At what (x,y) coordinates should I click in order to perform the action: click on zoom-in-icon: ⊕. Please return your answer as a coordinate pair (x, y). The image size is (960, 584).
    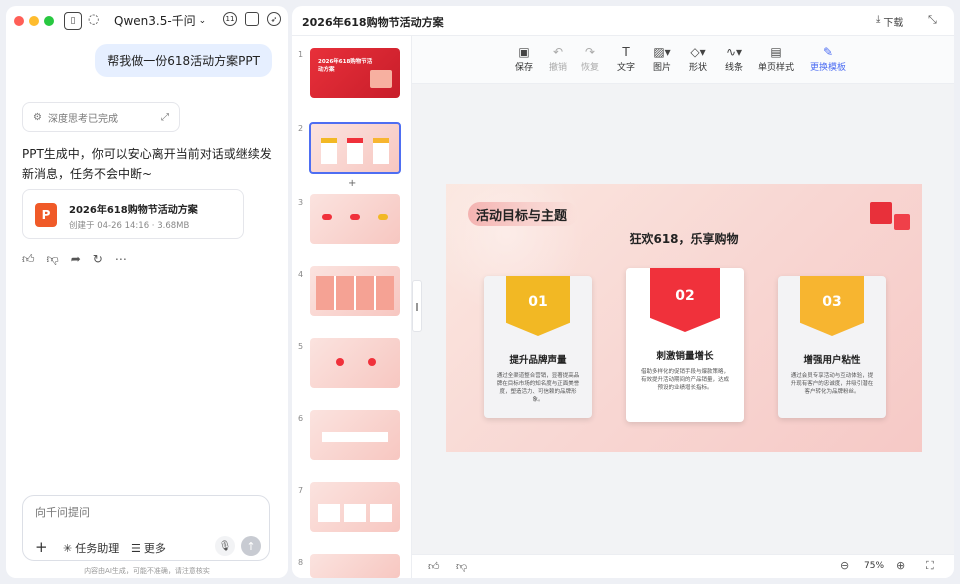
    Looking at the image, I should click on (900, 565).